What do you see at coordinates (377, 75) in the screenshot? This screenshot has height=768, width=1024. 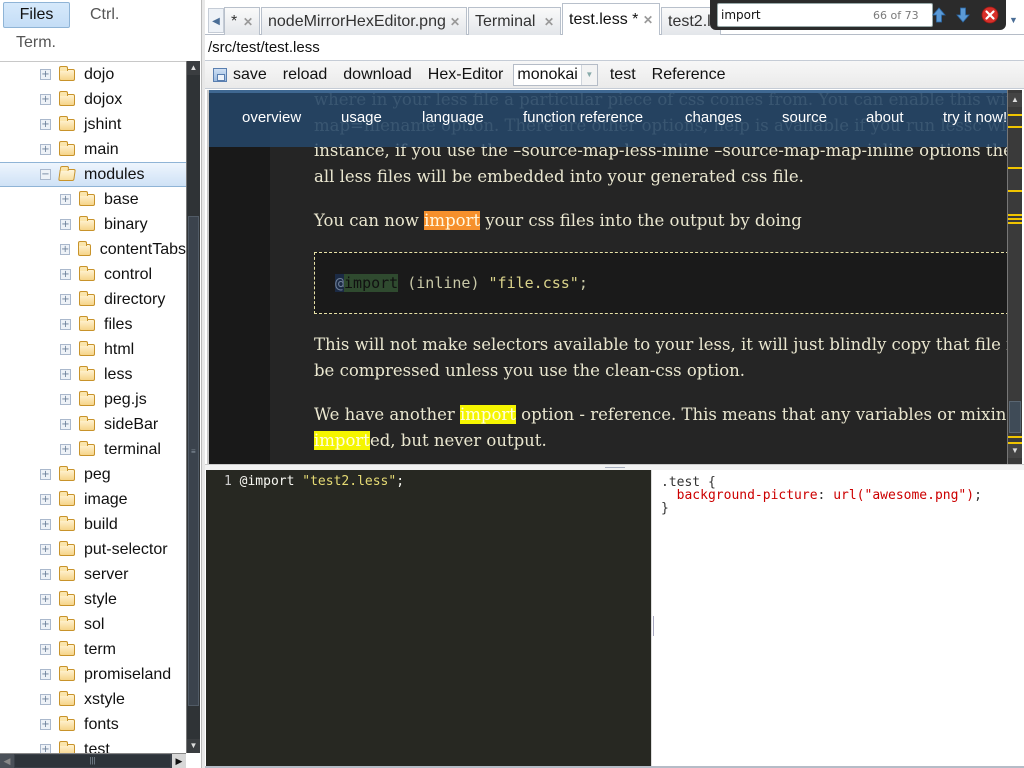 I see `download-button: download` at bounding box center [377, 75].